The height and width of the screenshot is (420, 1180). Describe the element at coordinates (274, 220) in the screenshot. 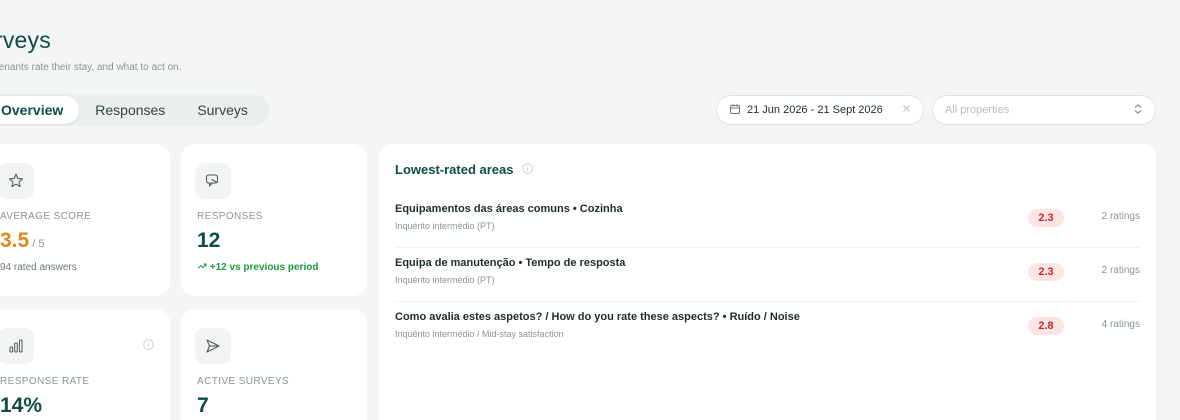

I see `kpi-responses: RESPONSES 12 +12 vs previous period` at that location.